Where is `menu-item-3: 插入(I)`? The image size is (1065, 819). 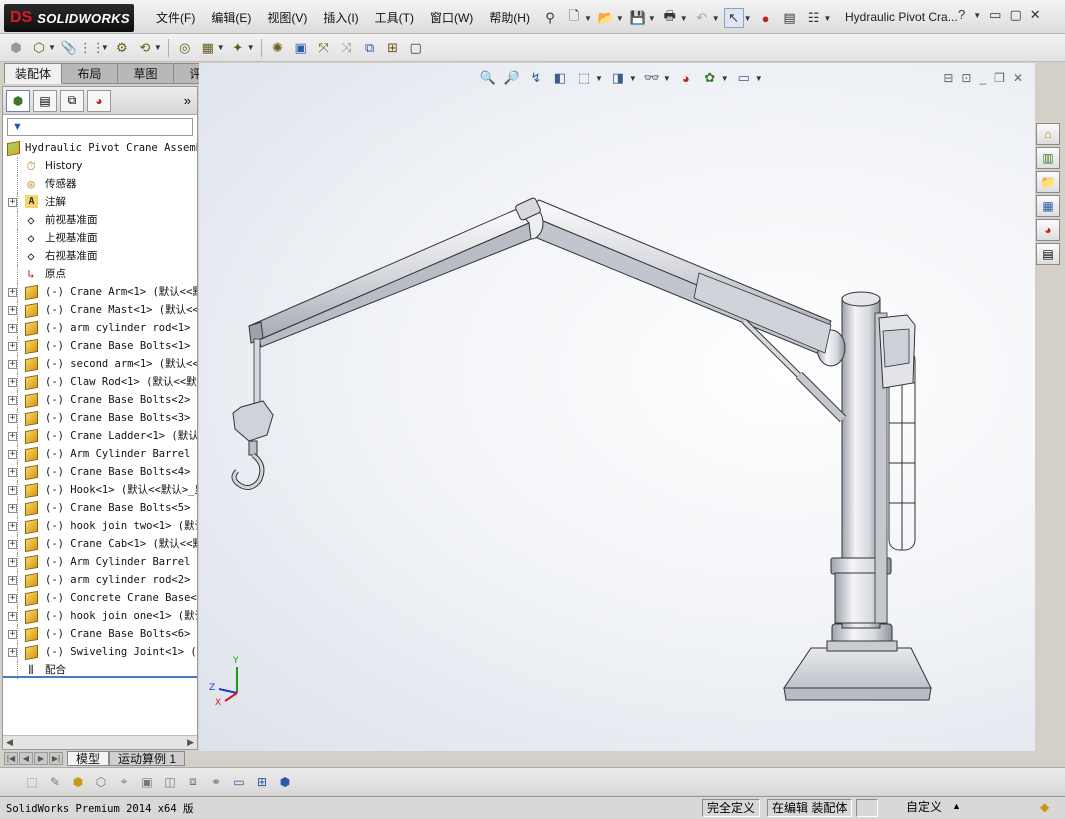 menu-item-3: 插入(I) is located at coordinates (340, 17).